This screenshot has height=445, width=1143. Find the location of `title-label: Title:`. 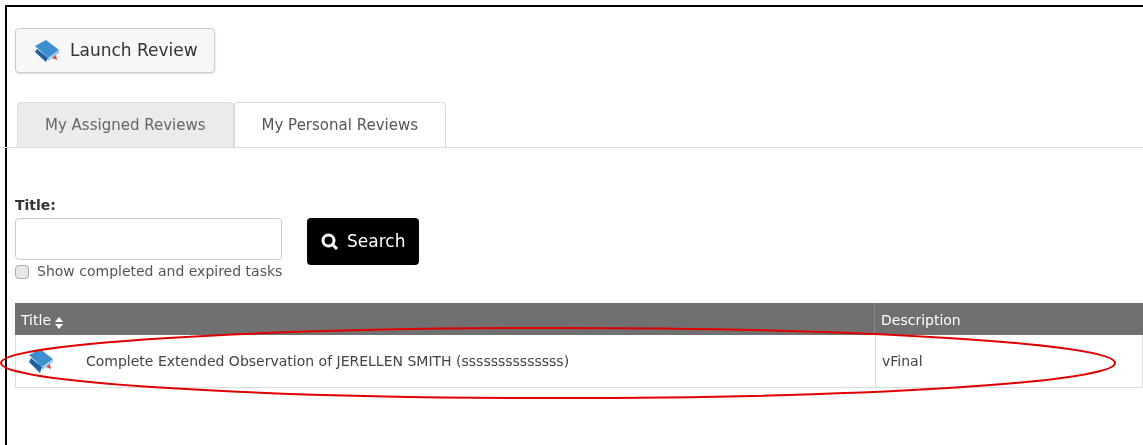

title-label: Title: is located at coordinates (36, 205).